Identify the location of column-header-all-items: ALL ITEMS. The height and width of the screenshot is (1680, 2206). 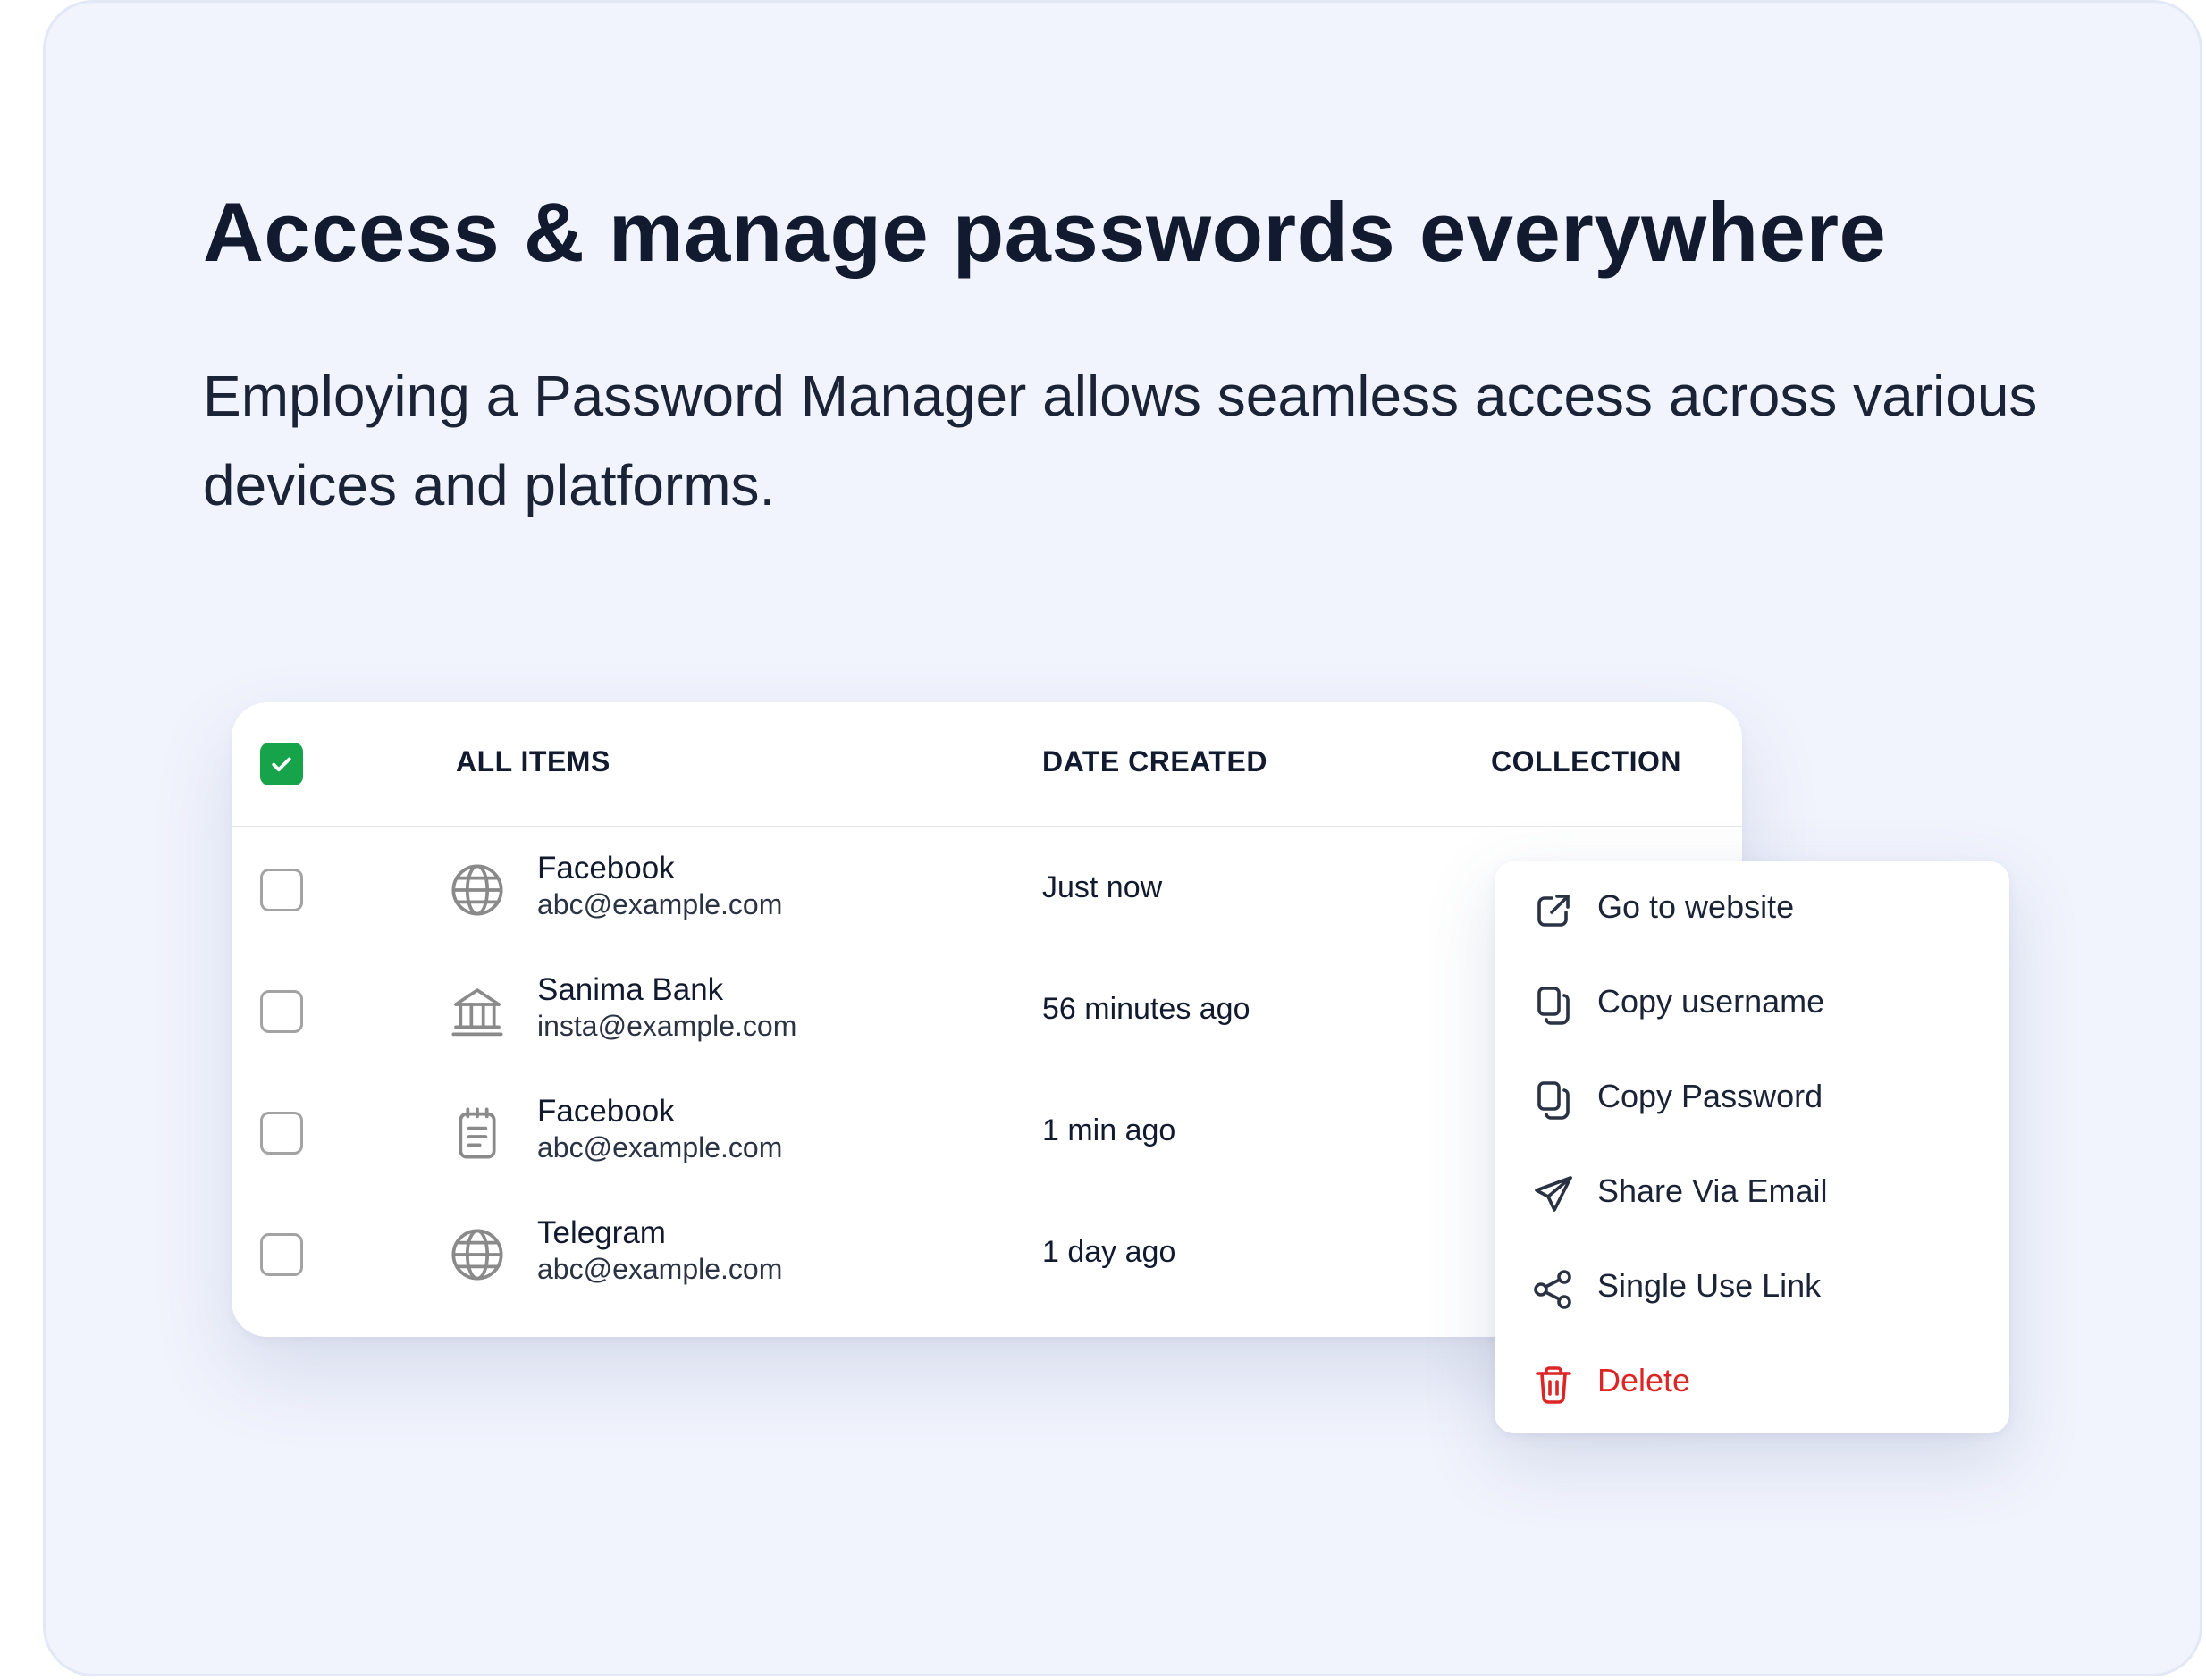
(533, 761).